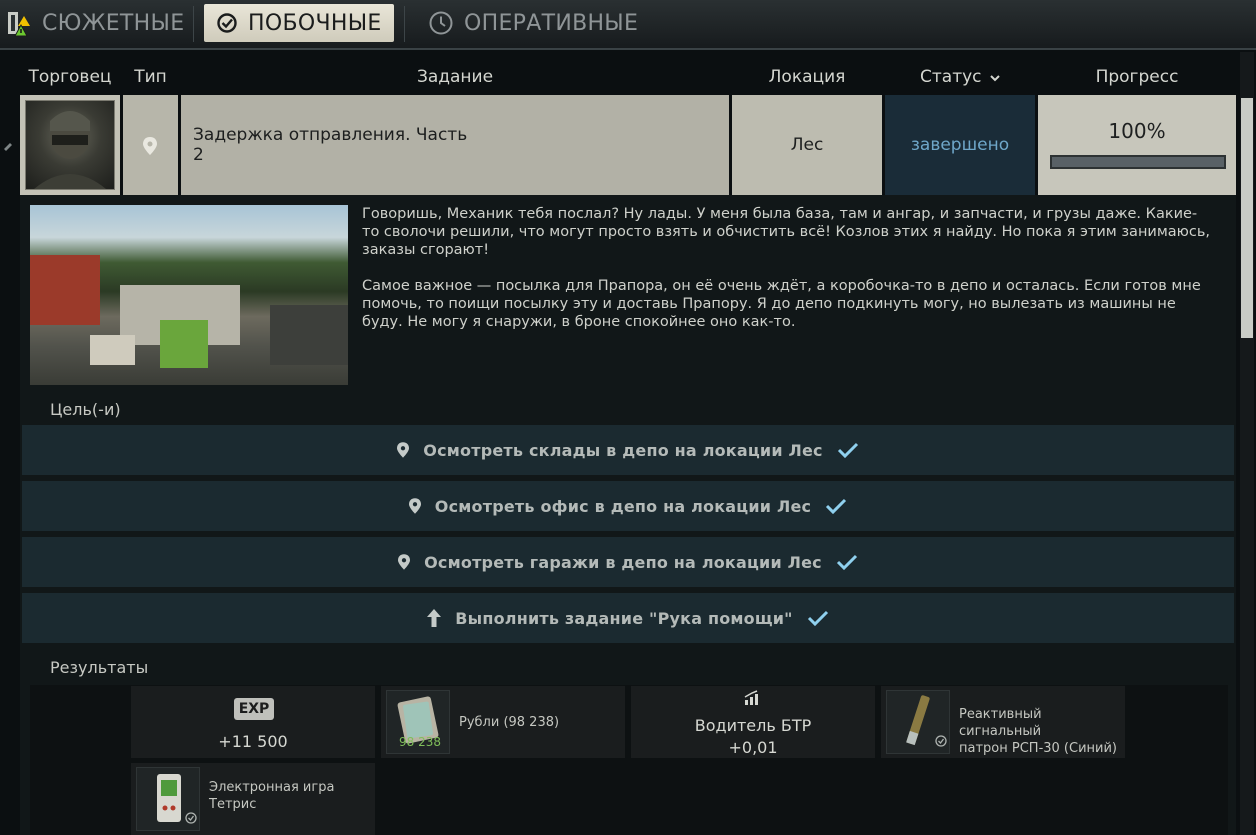 This screenshot has height=835, width=1256. Describe the element at coordinates (113, 23) in the screenshot. I see `tab-story-label: СЮЖЕТНЫЕ` at that location.